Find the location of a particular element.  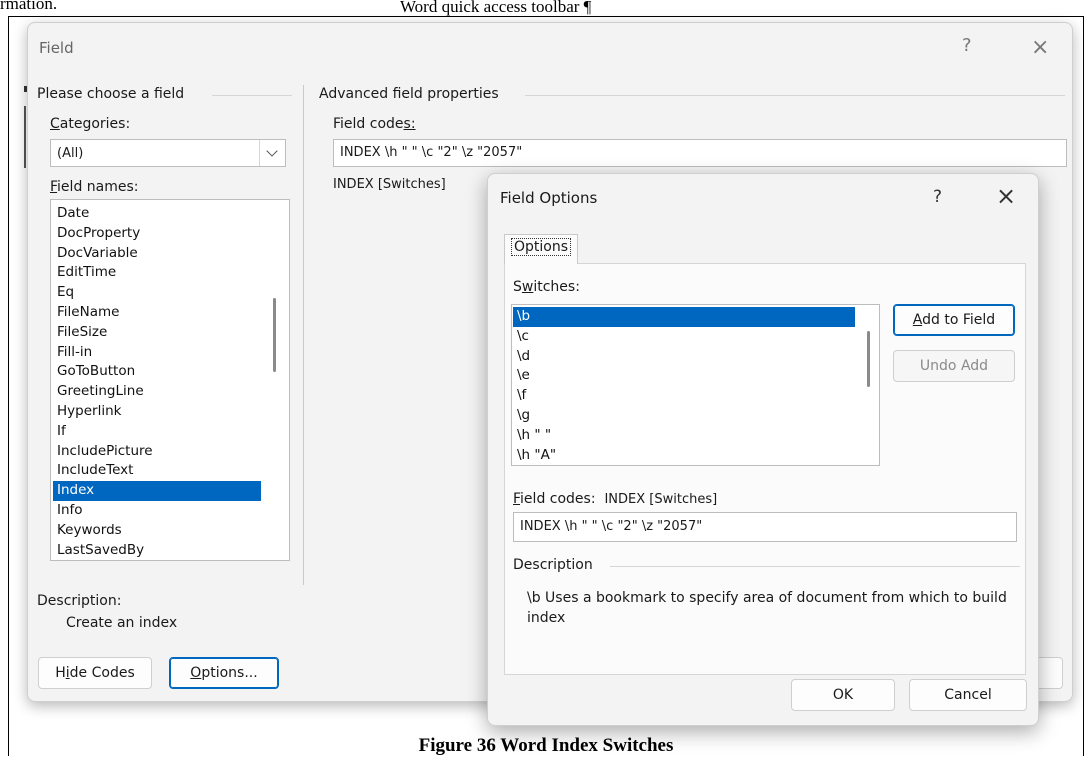

list-item: \e is located at coordinates (684, 376).